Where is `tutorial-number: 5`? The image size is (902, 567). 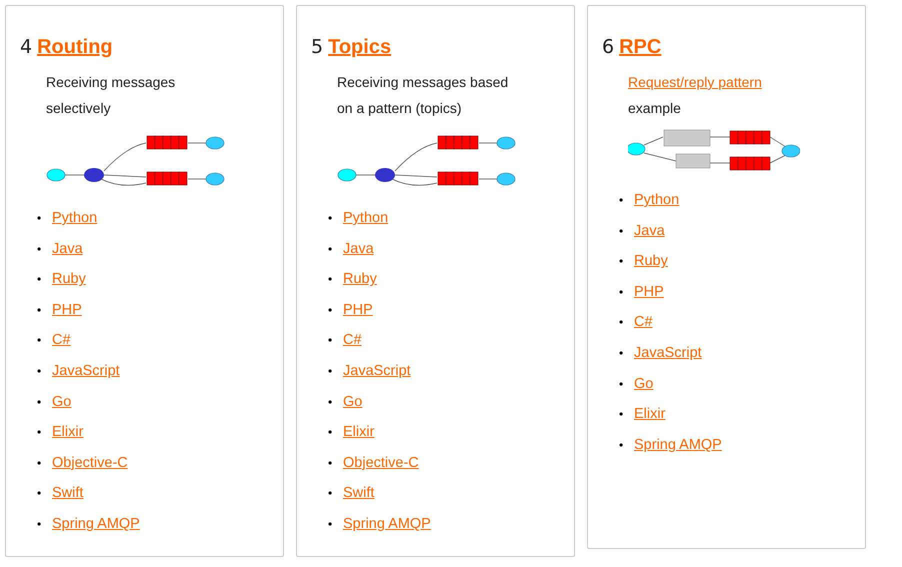 tutorial-number: 5 is located at coordinates (317, 47).